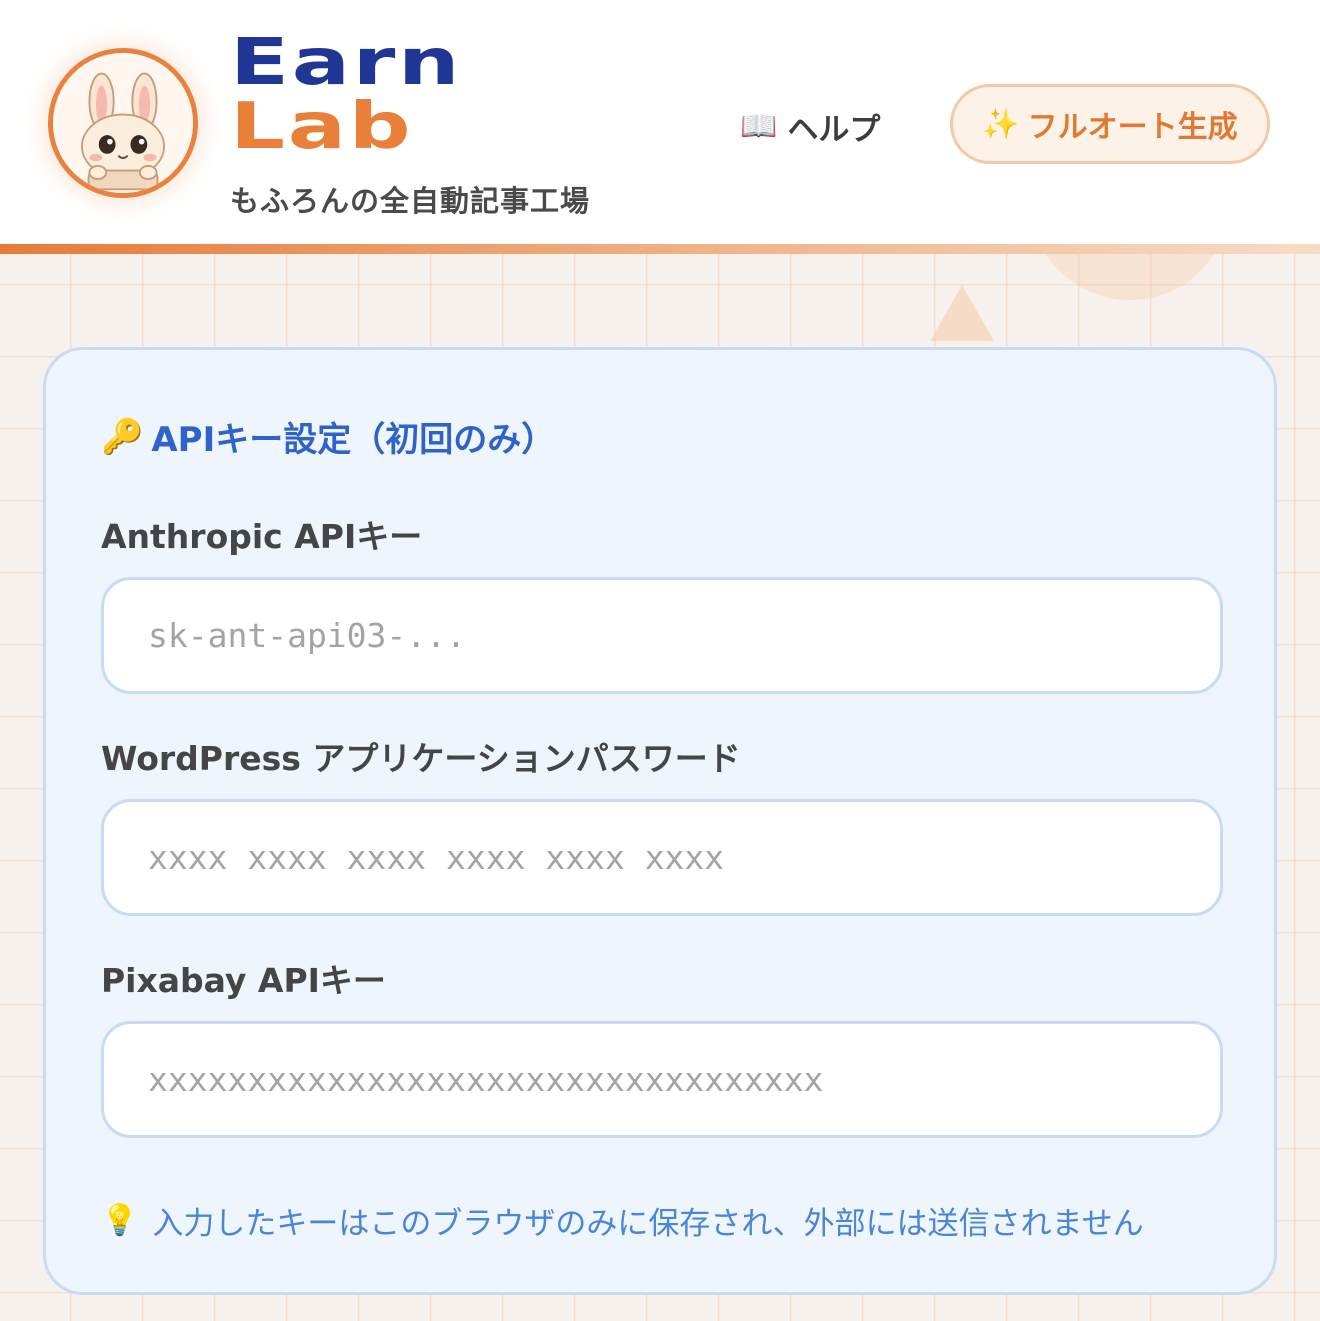  I want to click on header-accent-stripe, so click(660, 249).